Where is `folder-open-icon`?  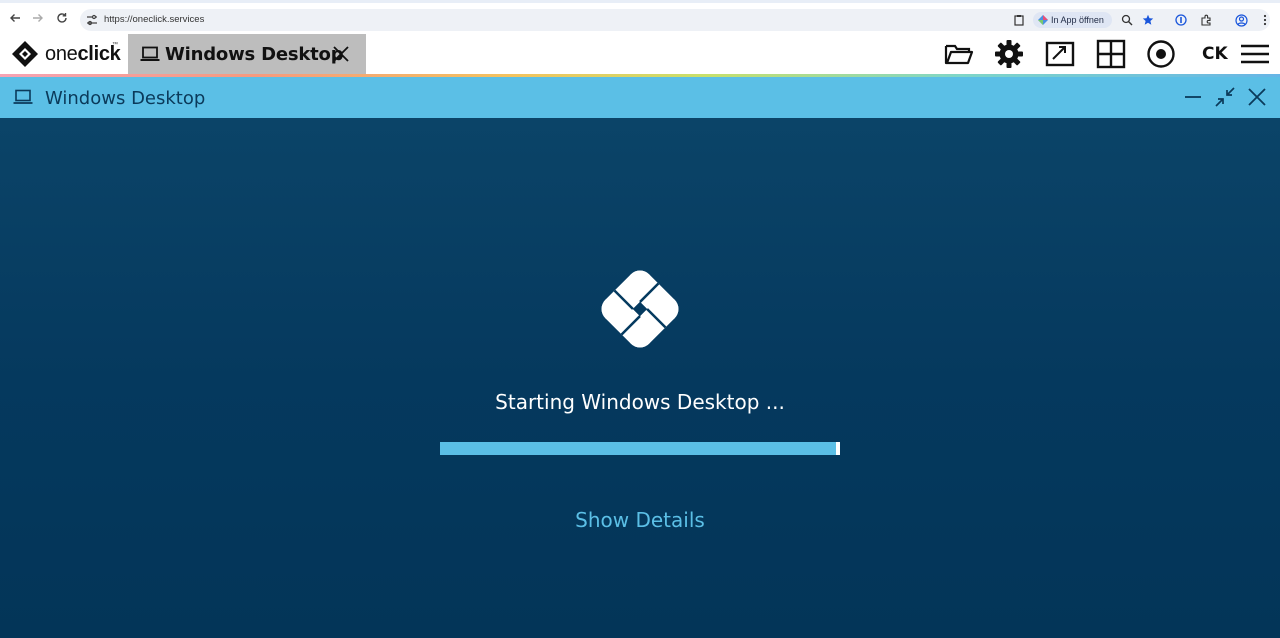 folder-open-icon is located at coordinates (959, 54).